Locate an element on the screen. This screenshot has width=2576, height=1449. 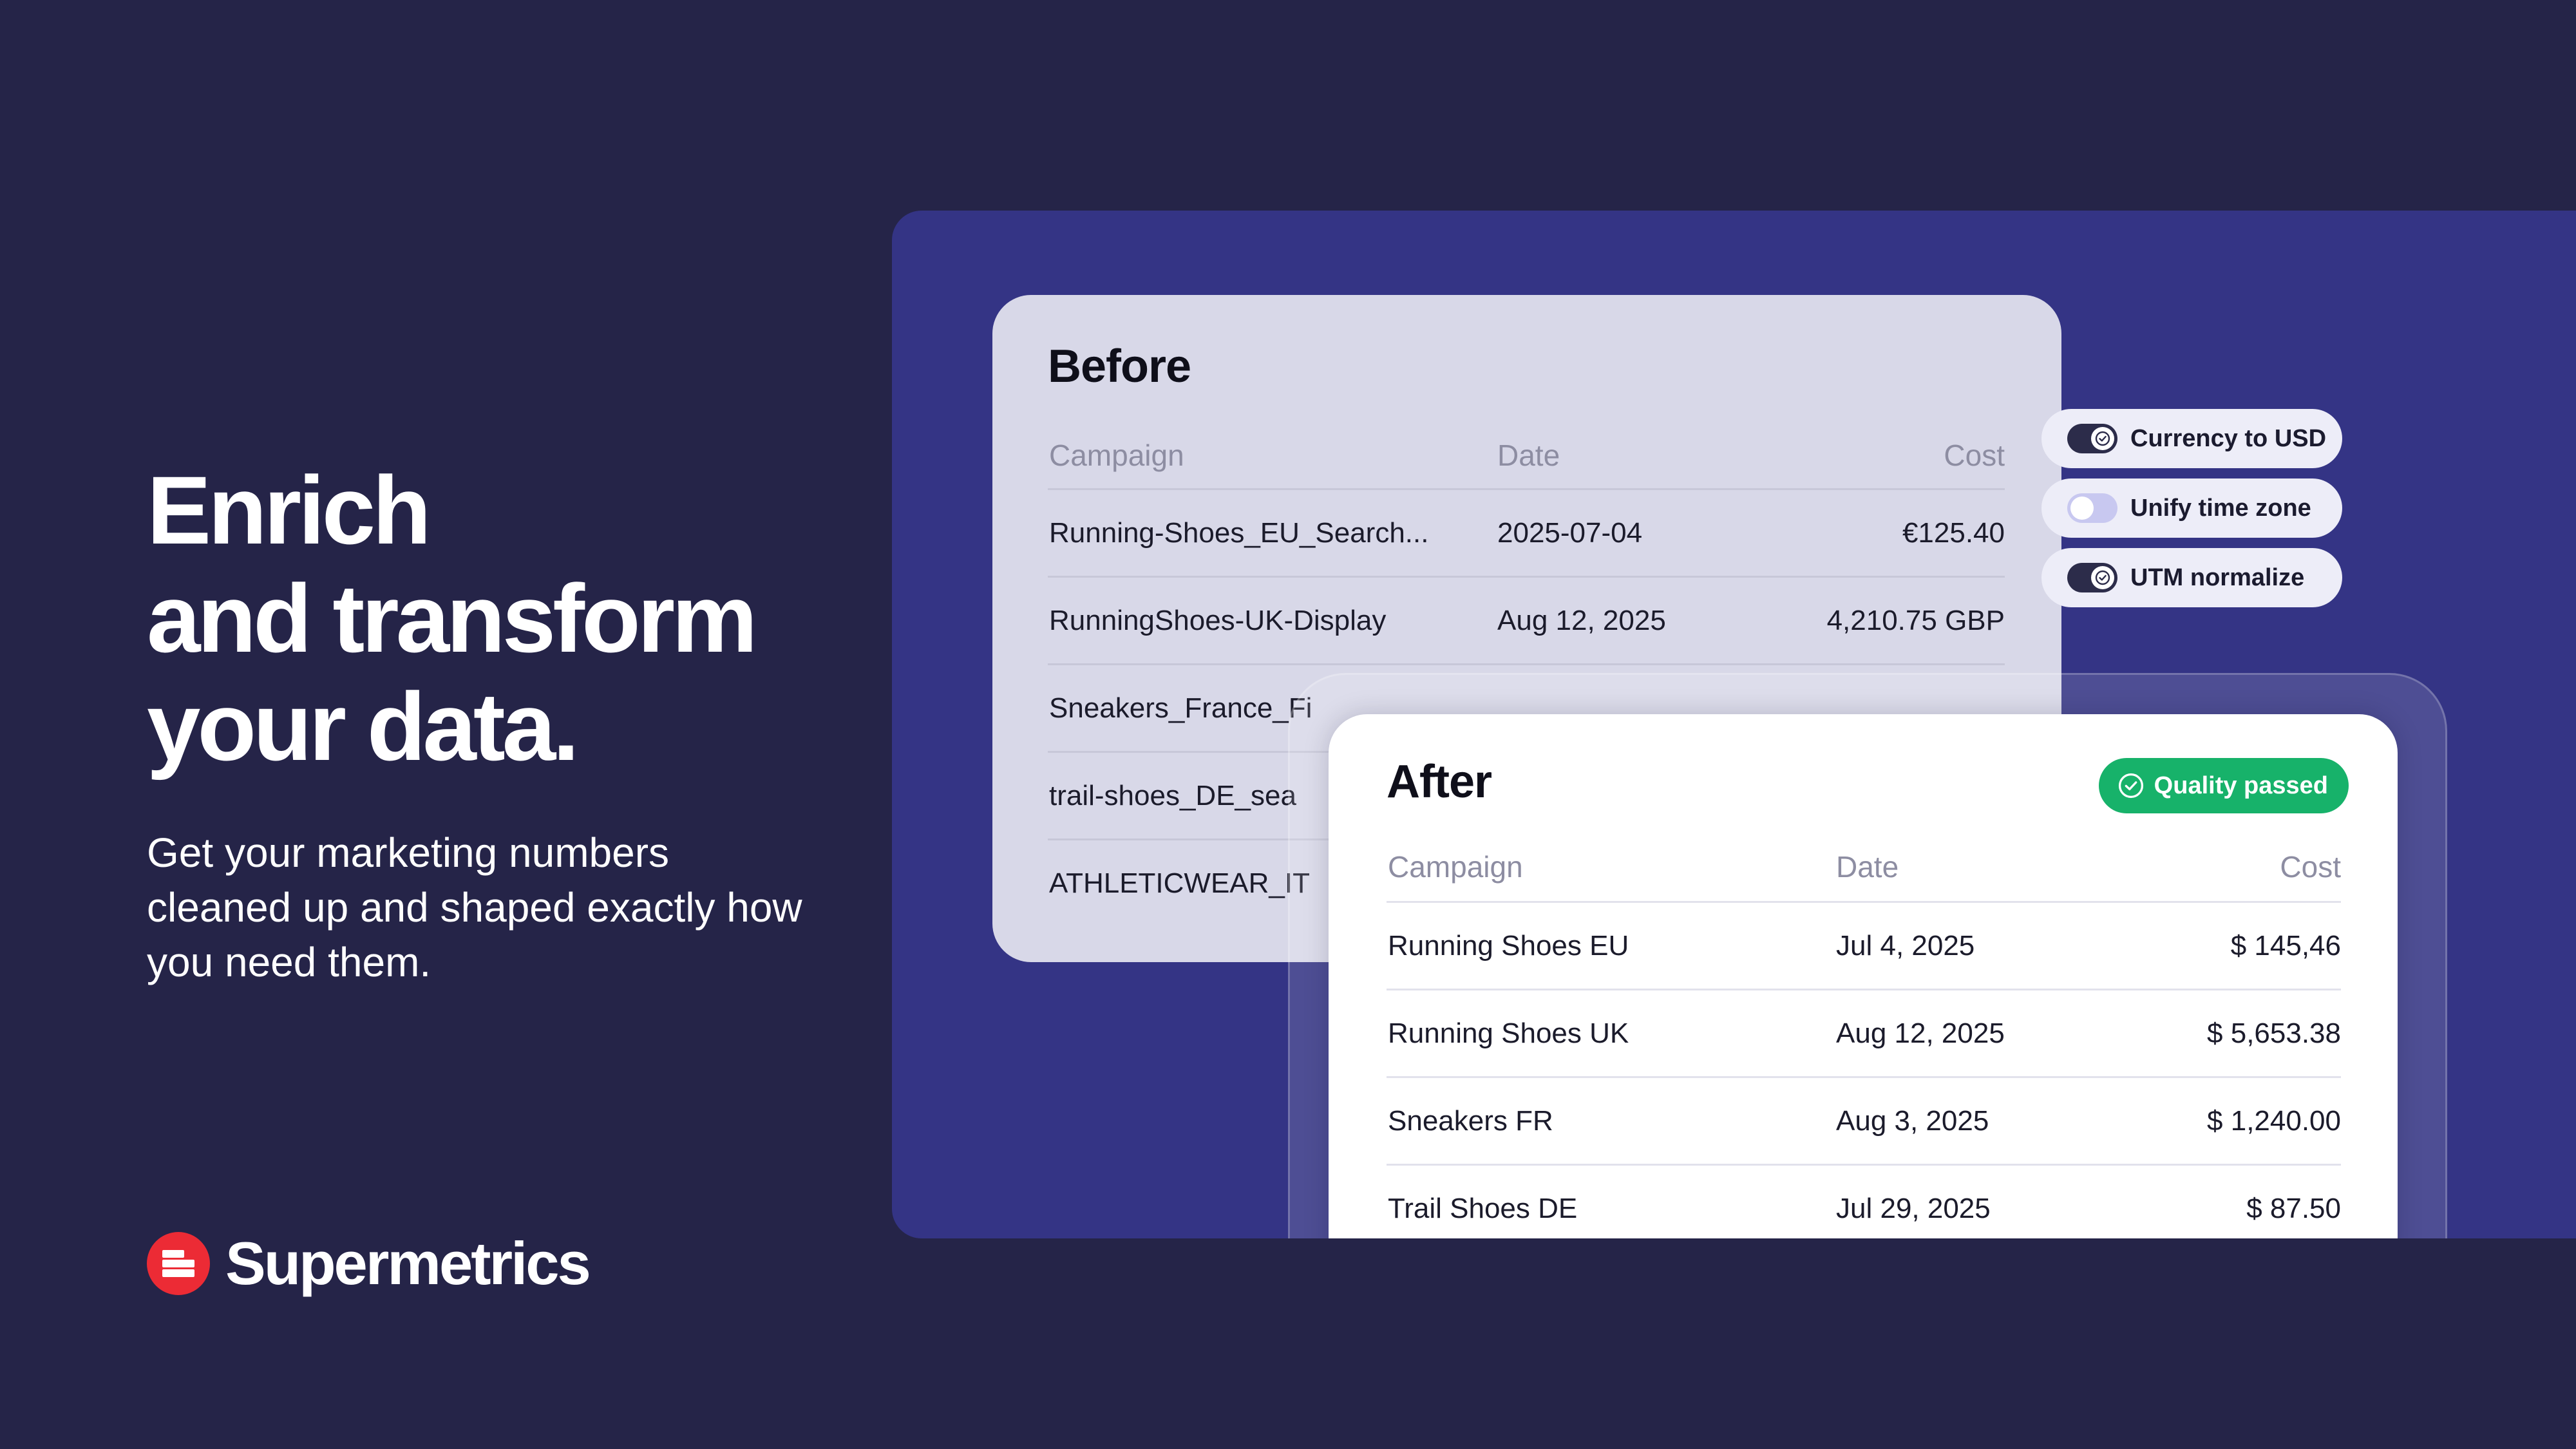
table-row: Running Shoes UK Aug 12, 2025 $ 5,653.38 is located at coordinates (1864, 1032).